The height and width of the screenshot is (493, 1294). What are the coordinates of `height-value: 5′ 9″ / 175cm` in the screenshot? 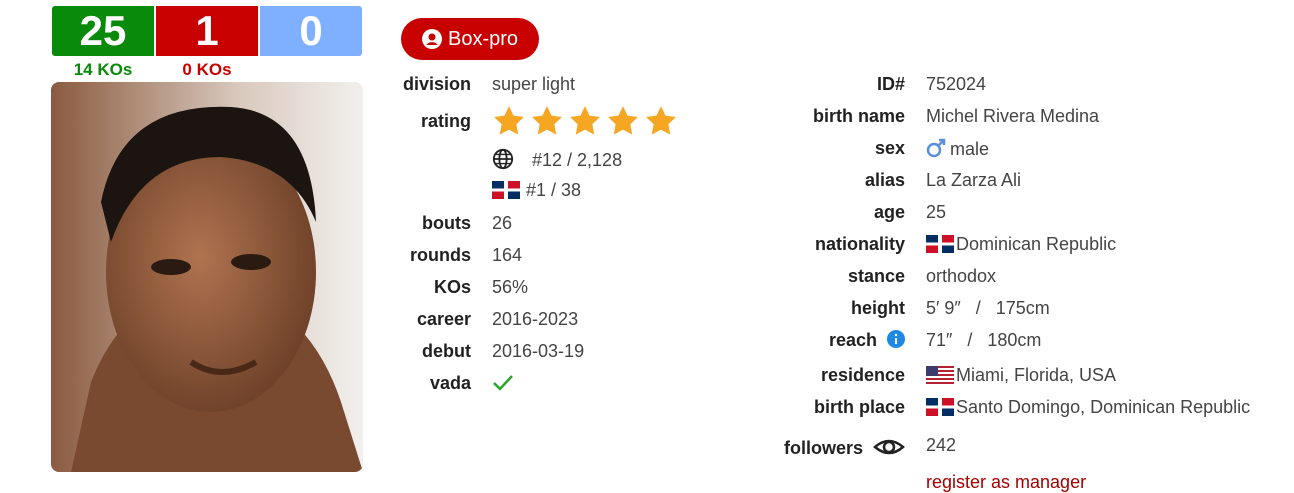 It's located at (988, 308).